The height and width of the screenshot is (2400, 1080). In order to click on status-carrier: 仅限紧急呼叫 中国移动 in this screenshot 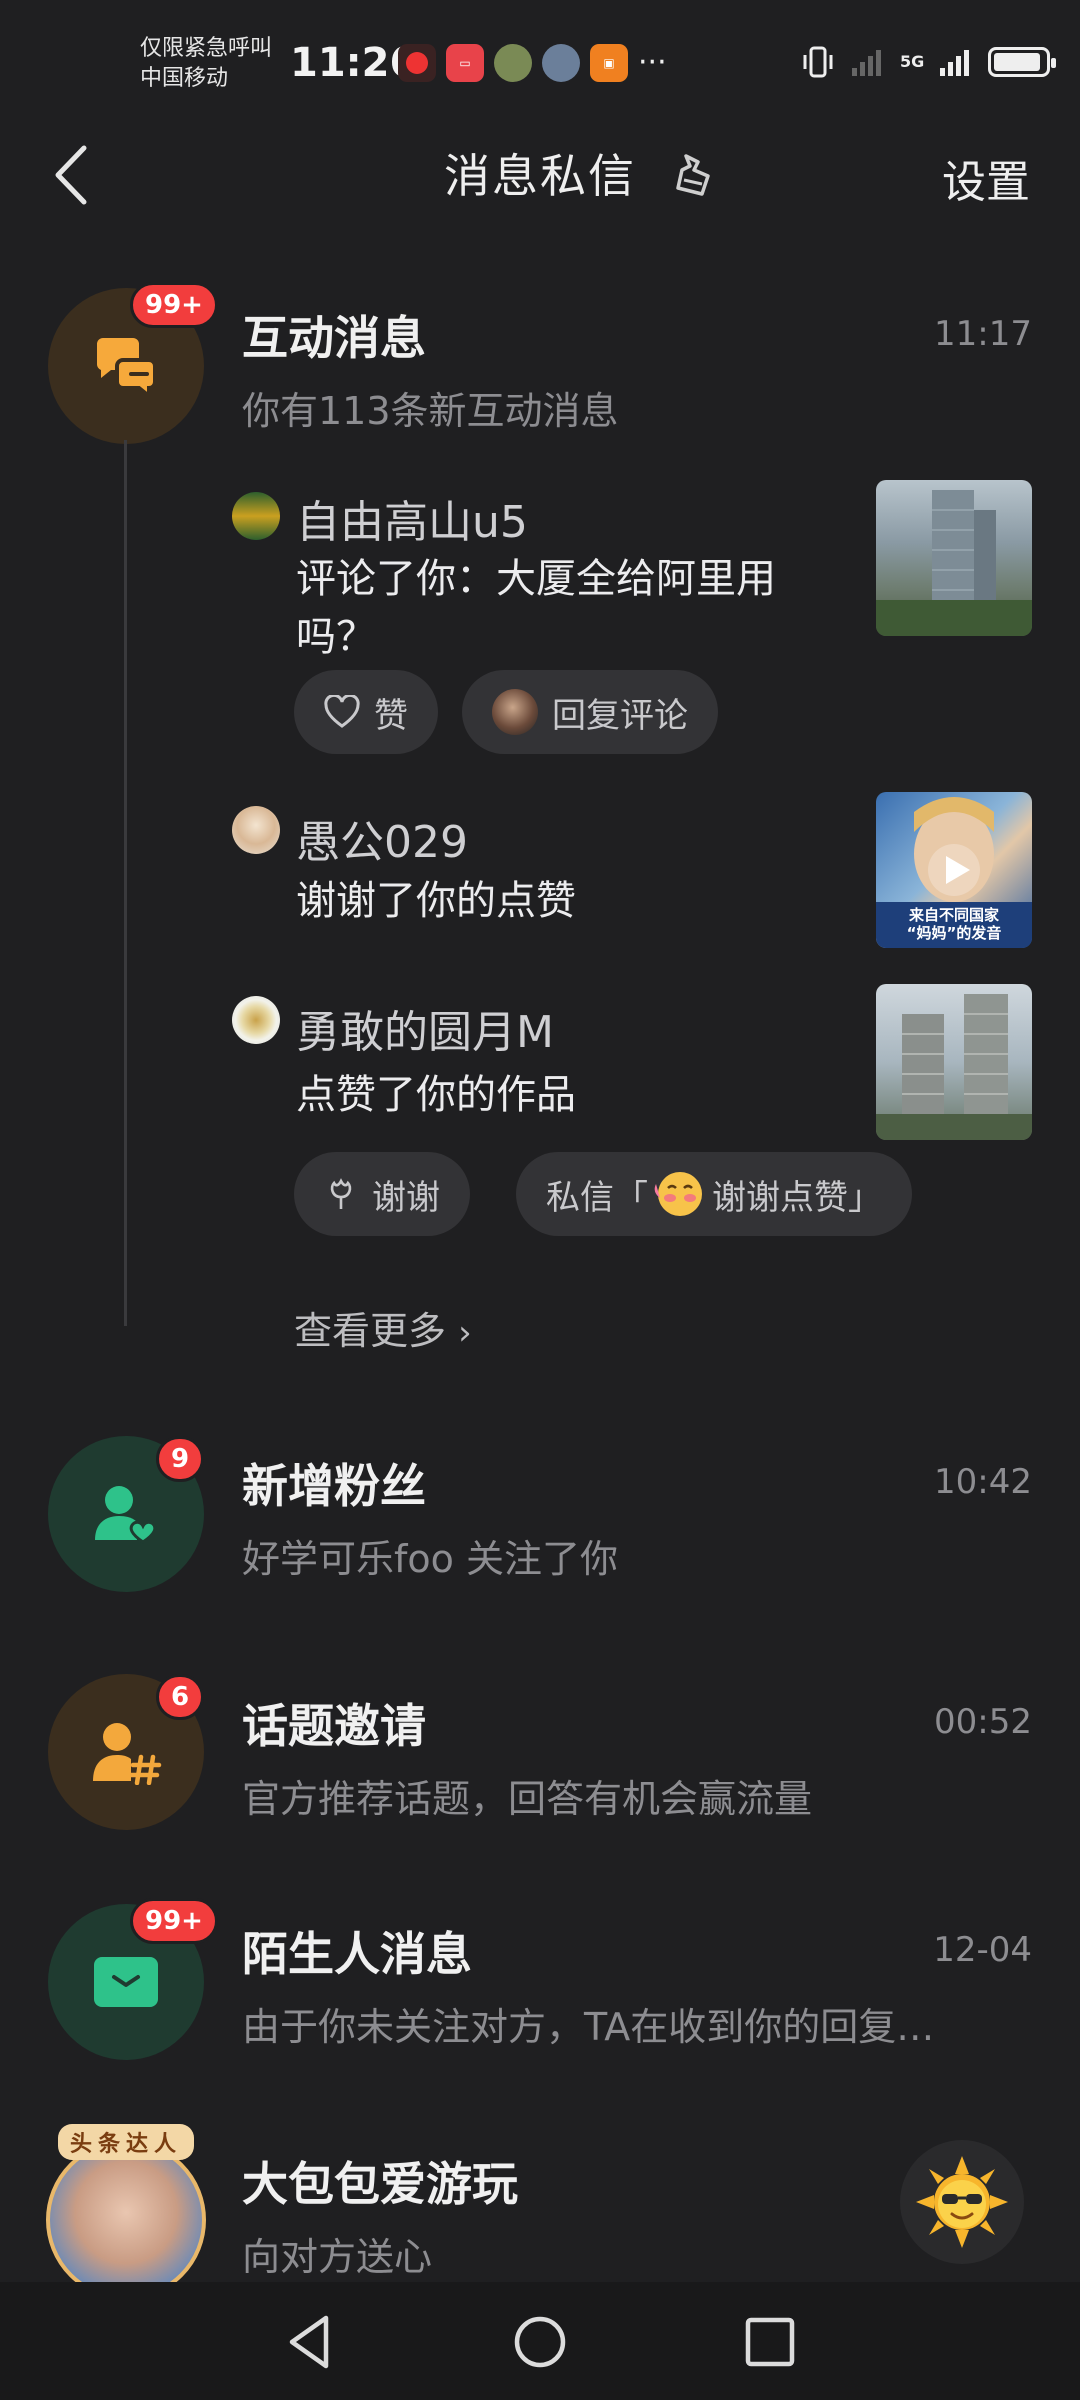, I will do `click(206, 63)`.